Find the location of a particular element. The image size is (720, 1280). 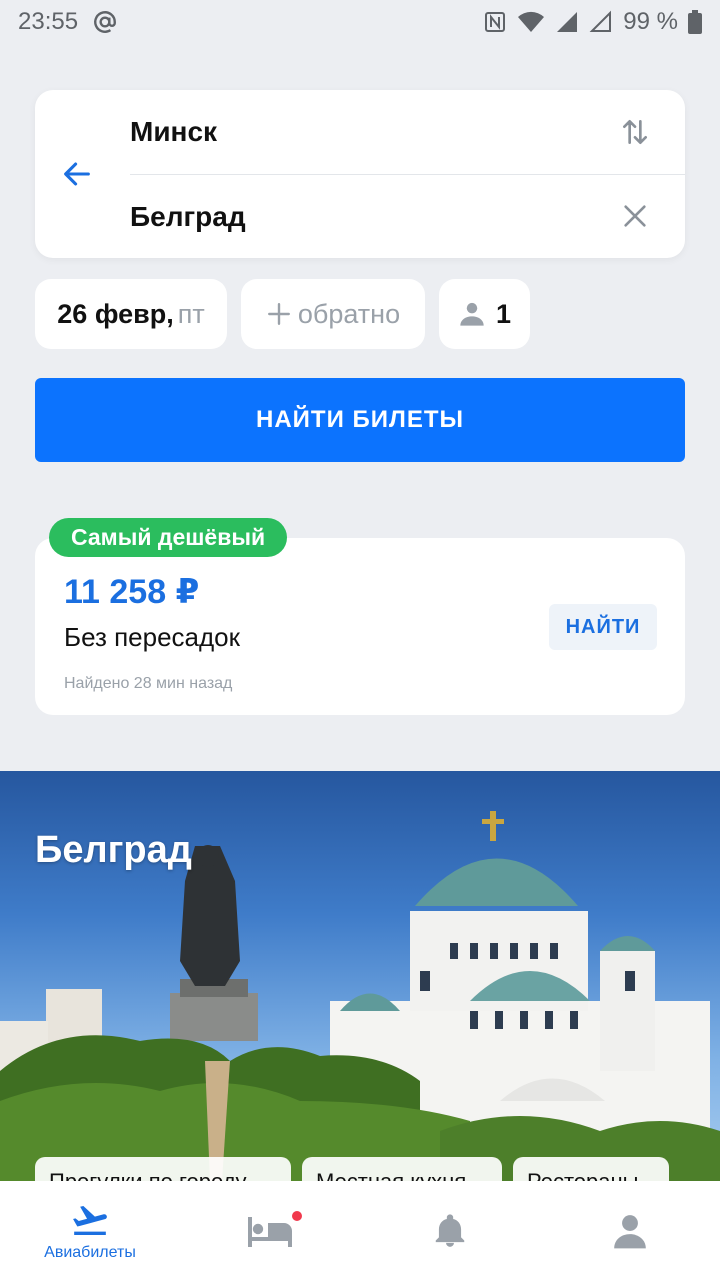

nfc-icon is located at coordinates (495, 22).